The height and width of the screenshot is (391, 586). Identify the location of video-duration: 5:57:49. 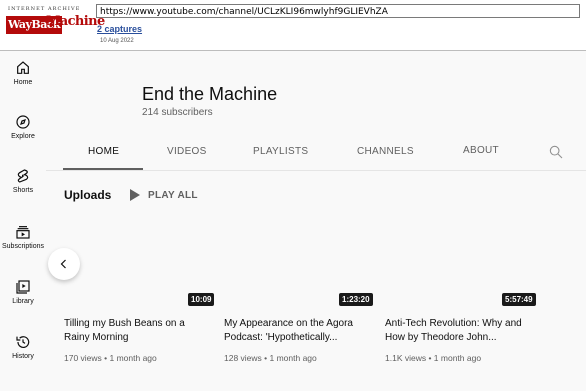
(519, 299).